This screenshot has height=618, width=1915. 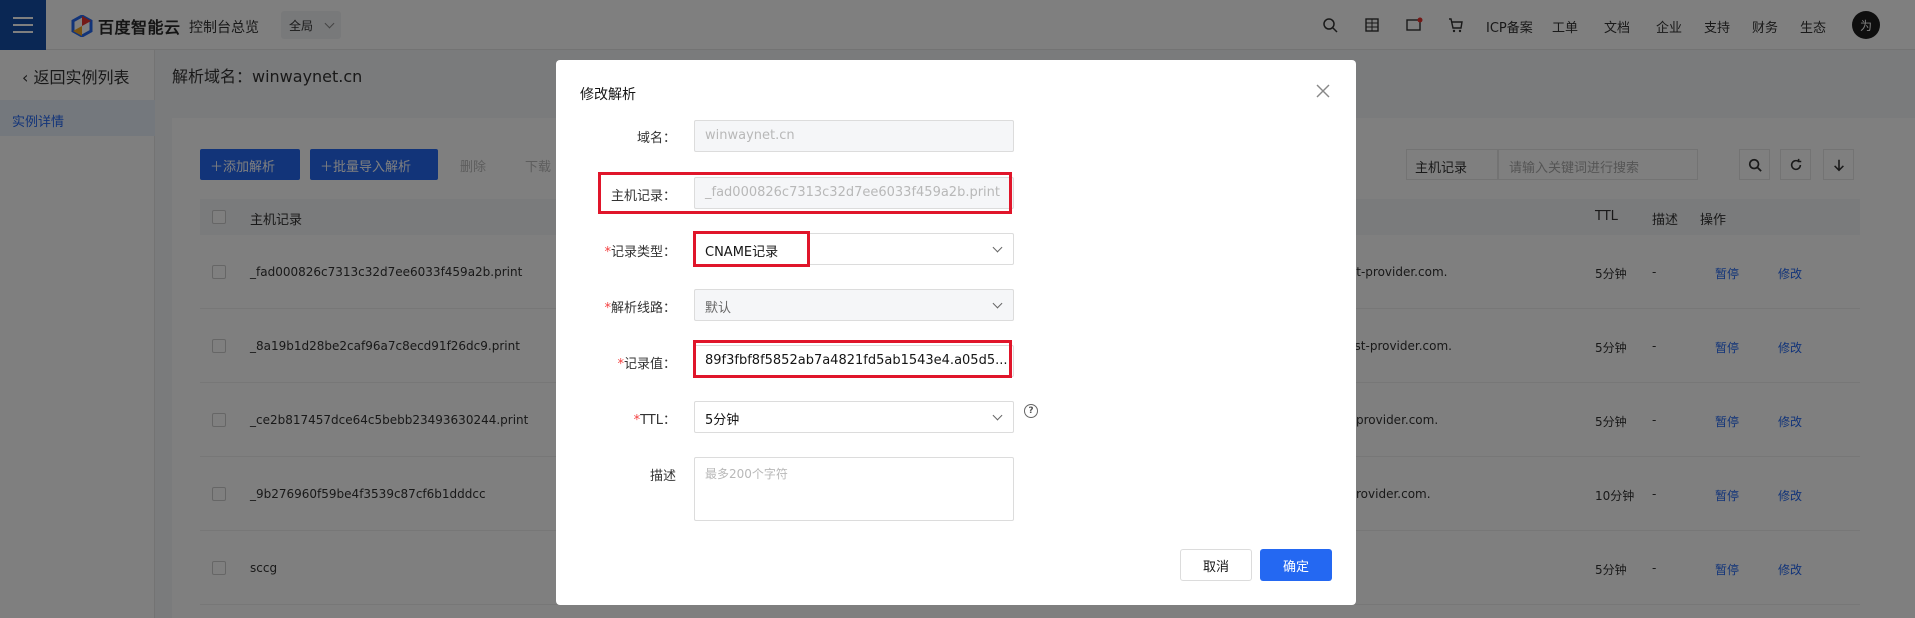 I want to click on domain-label: 域名：, so click(x=656, y=138).